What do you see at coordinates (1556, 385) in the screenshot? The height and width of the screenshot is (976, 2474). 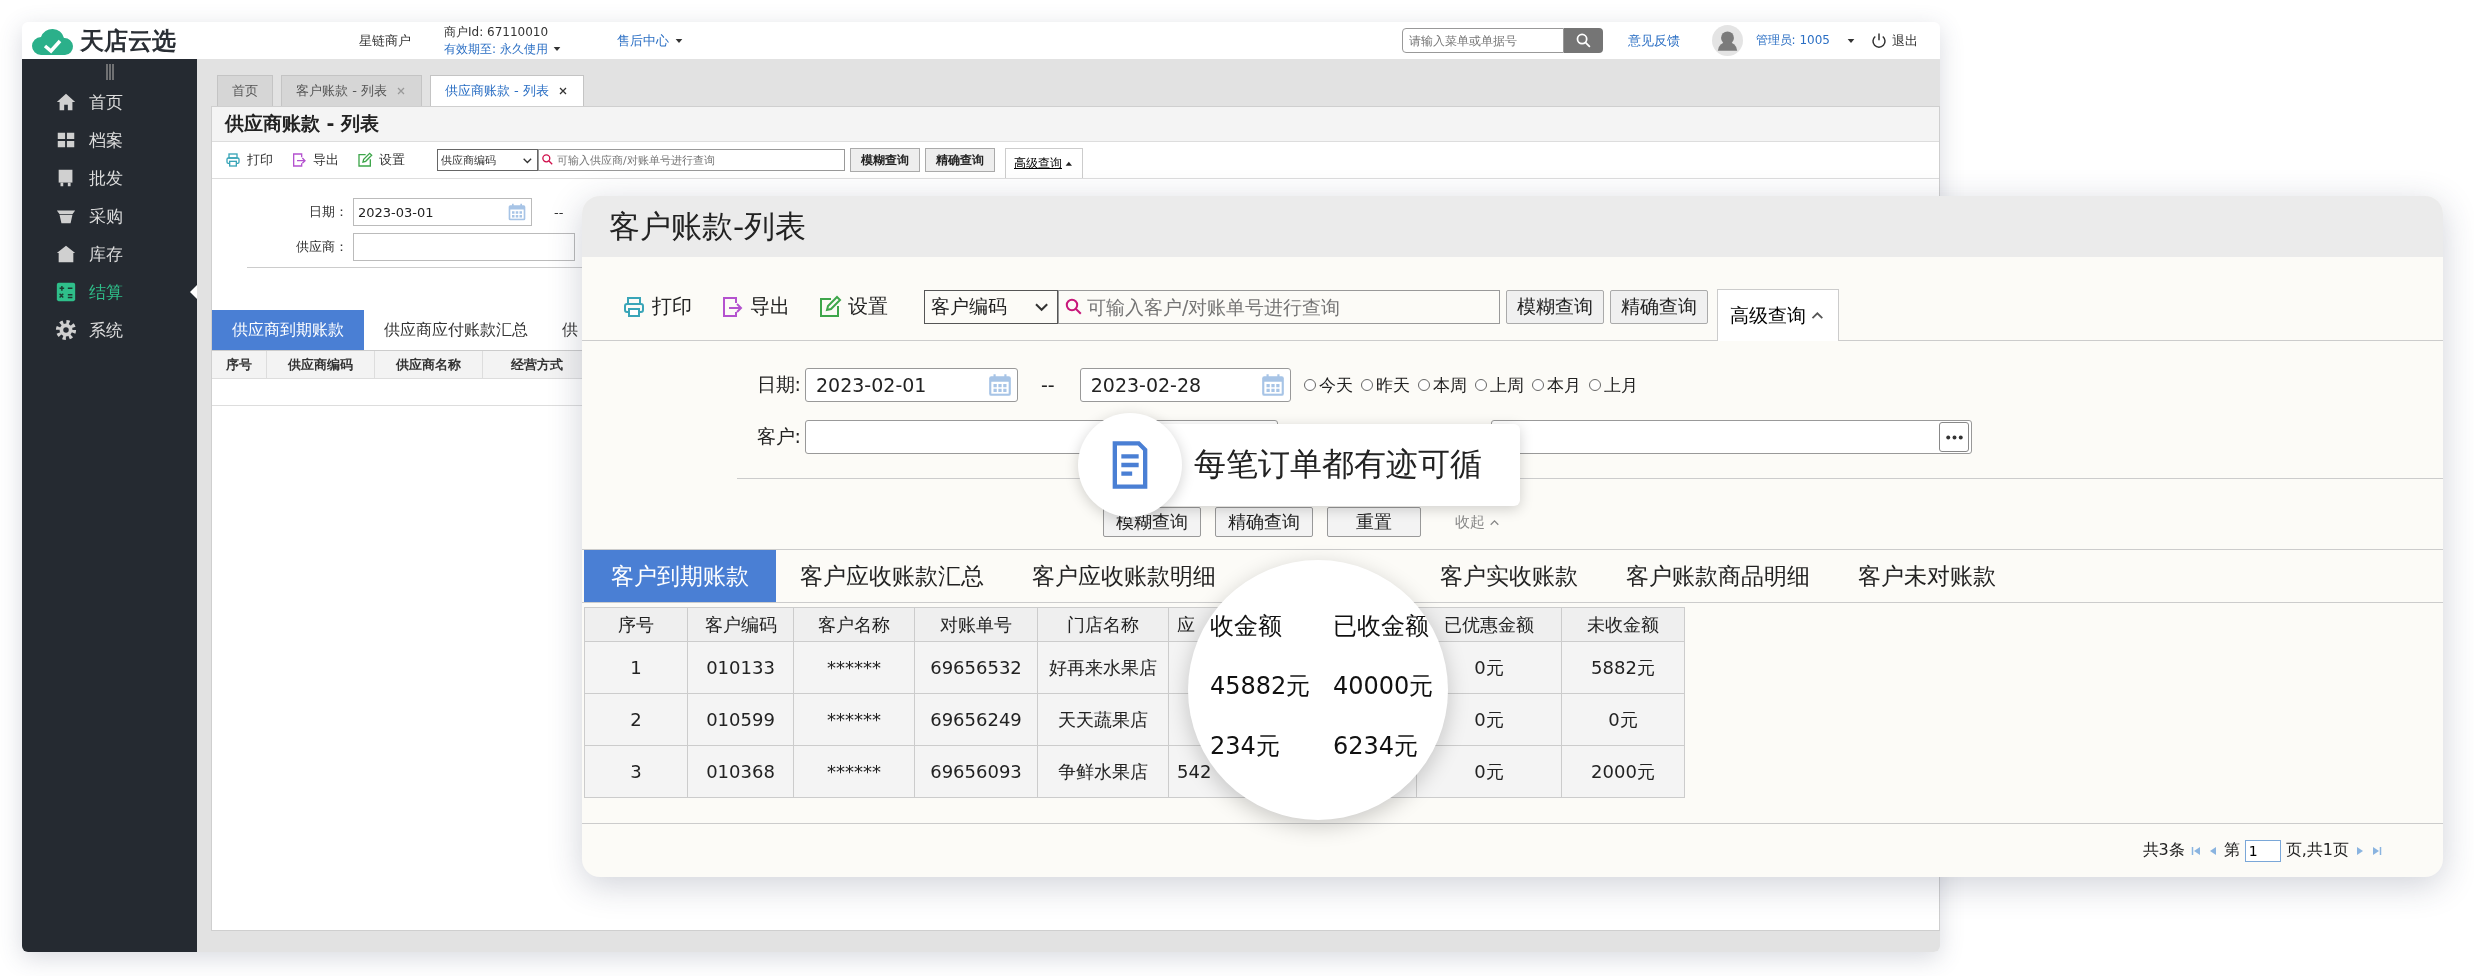 I see `range-radio: 本月` at bounding box center [1556, 385].